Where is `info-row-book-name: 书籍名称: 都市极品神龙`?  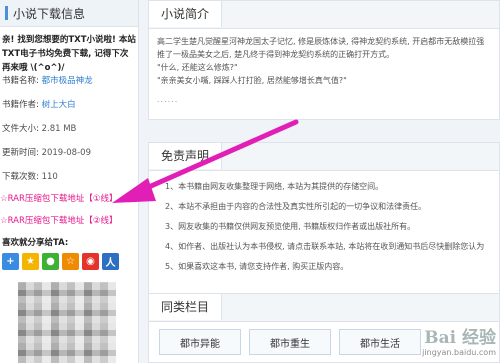
info-row-book-name: 书籍名称: 都市极品神龙 is located at coordinates (47, 80).